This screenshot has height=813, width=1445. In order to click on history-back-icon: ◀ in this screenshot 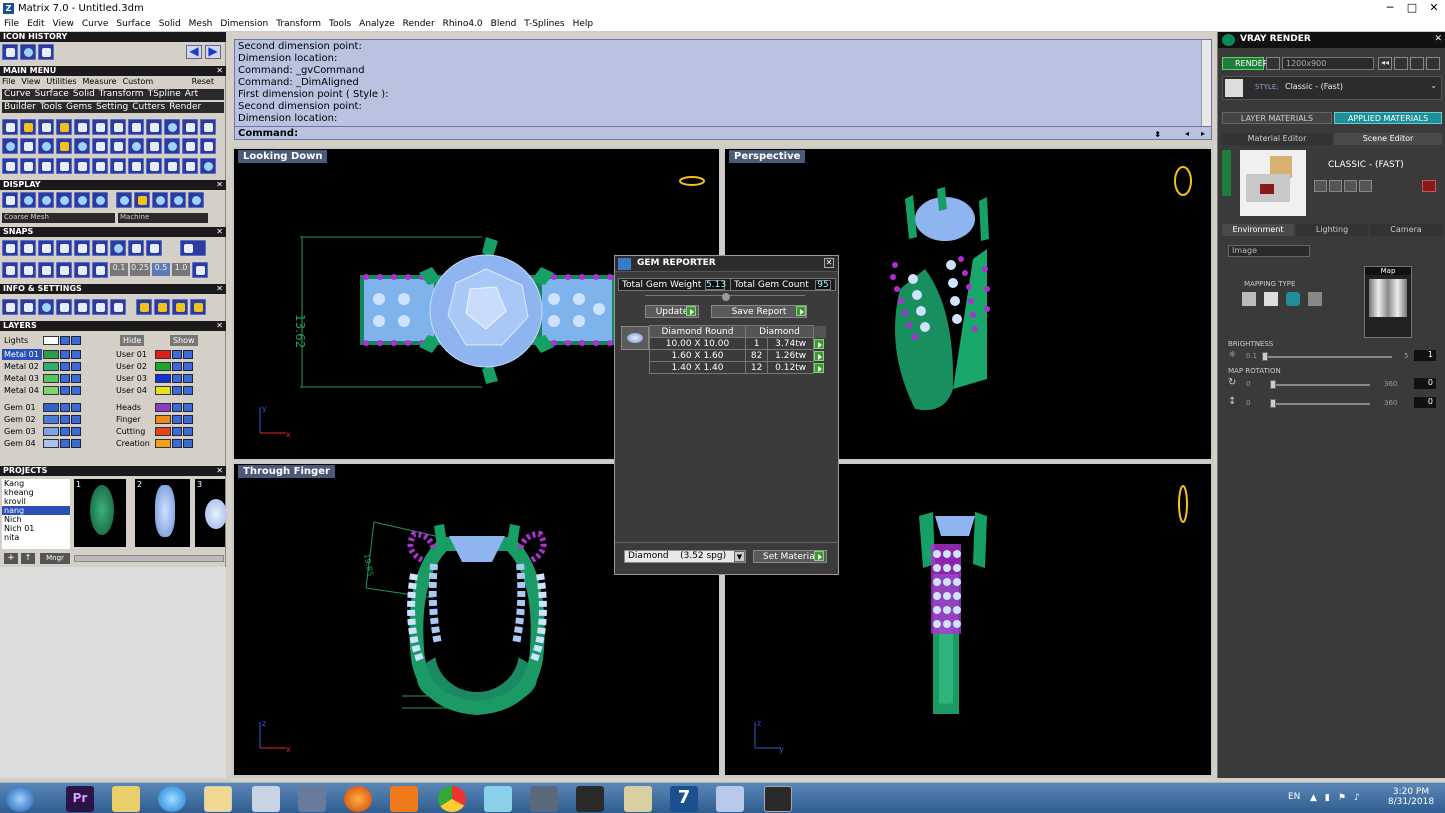, I will do `click(194, 52)`.